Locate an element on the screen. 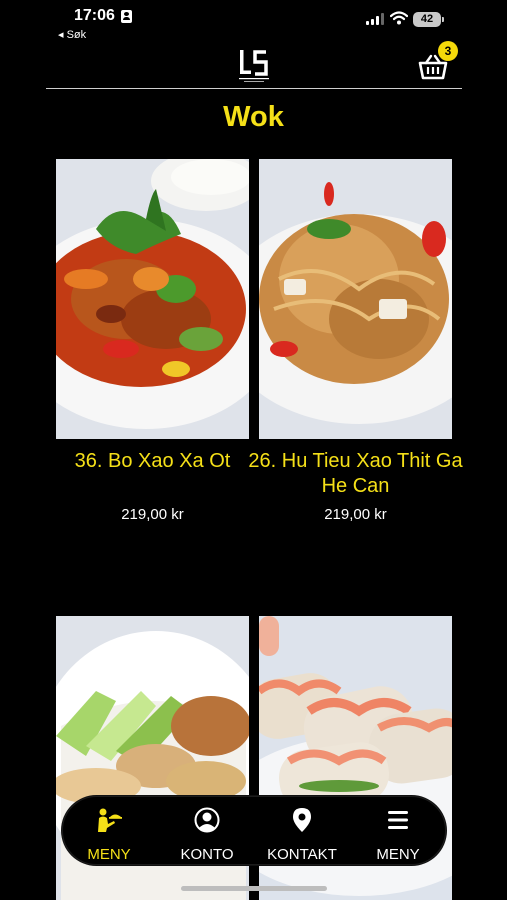  nav-label: KONTO is located at coordinates (207, 854).